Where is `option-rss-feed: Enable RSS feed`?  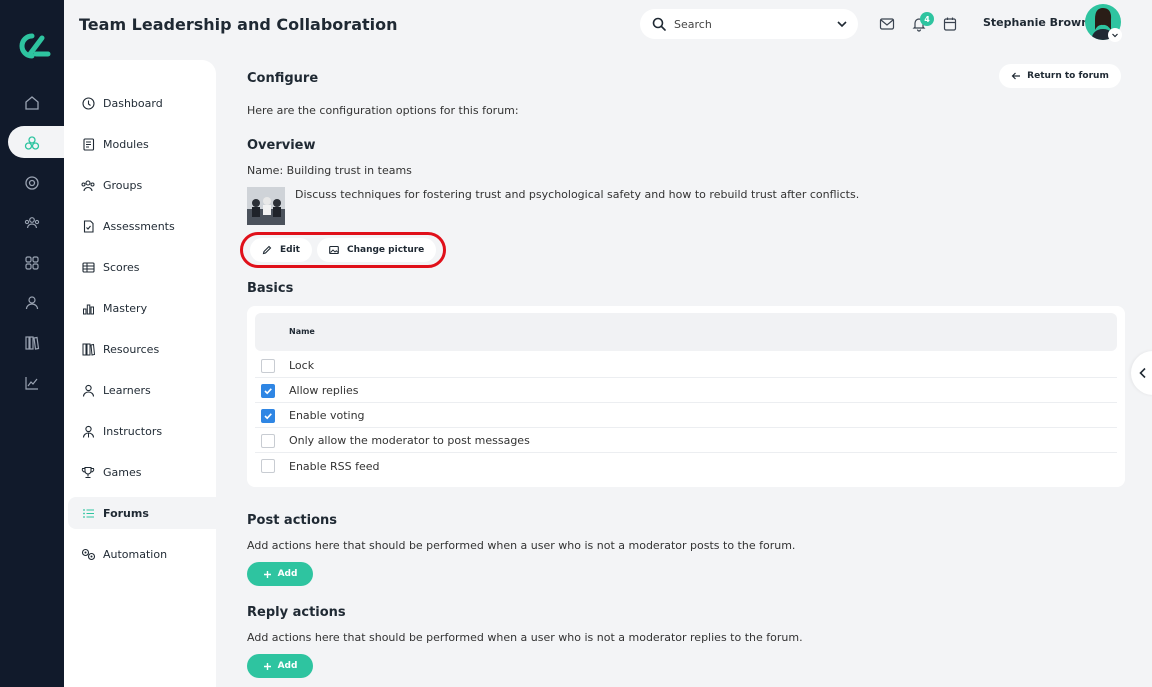 option-rss-feed: Enable RSS feed is located at coordinates (686, 466).